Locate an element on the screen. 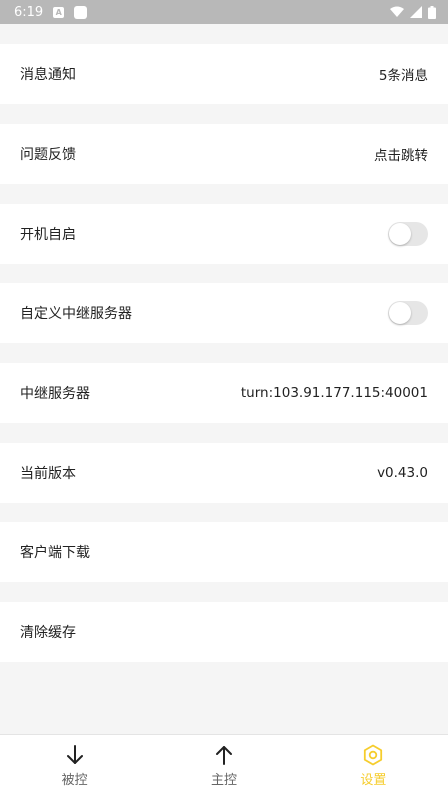 The image size is (448, 796). version-value: v0.43.0 is located at coordinates (402, 473).